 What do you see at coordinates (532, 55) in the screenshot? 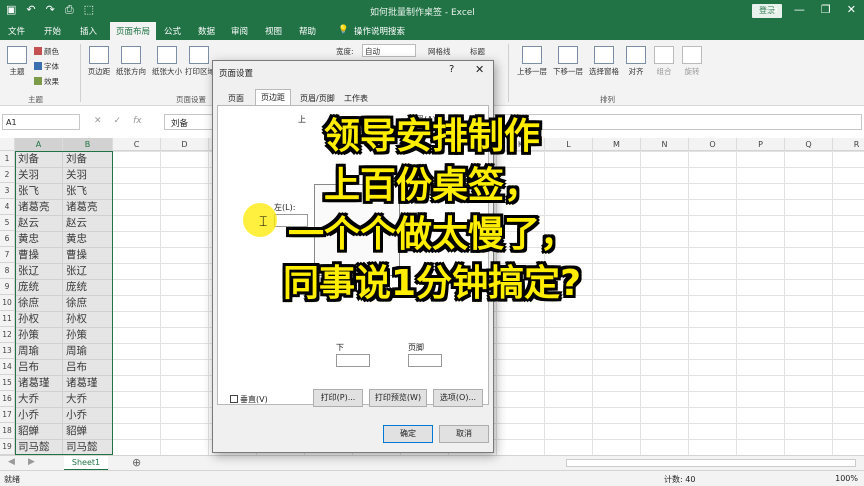
I see `bring-forward-icon` at bounding box center [532, 55].